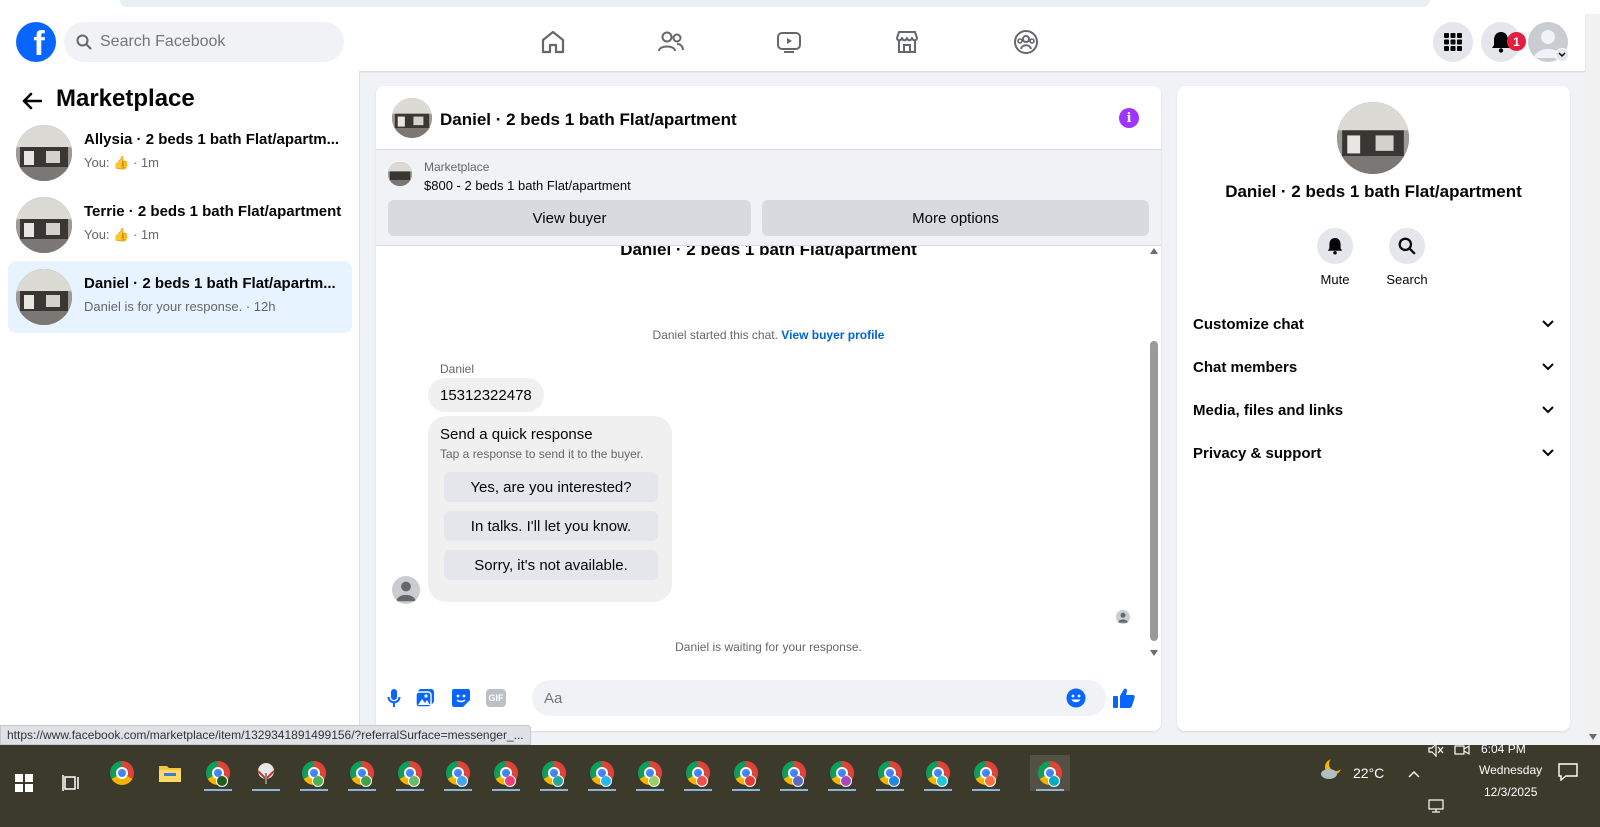 This screenshot has width=1600, height=827. I want to click on attach-photo-button, so click(425, 698).